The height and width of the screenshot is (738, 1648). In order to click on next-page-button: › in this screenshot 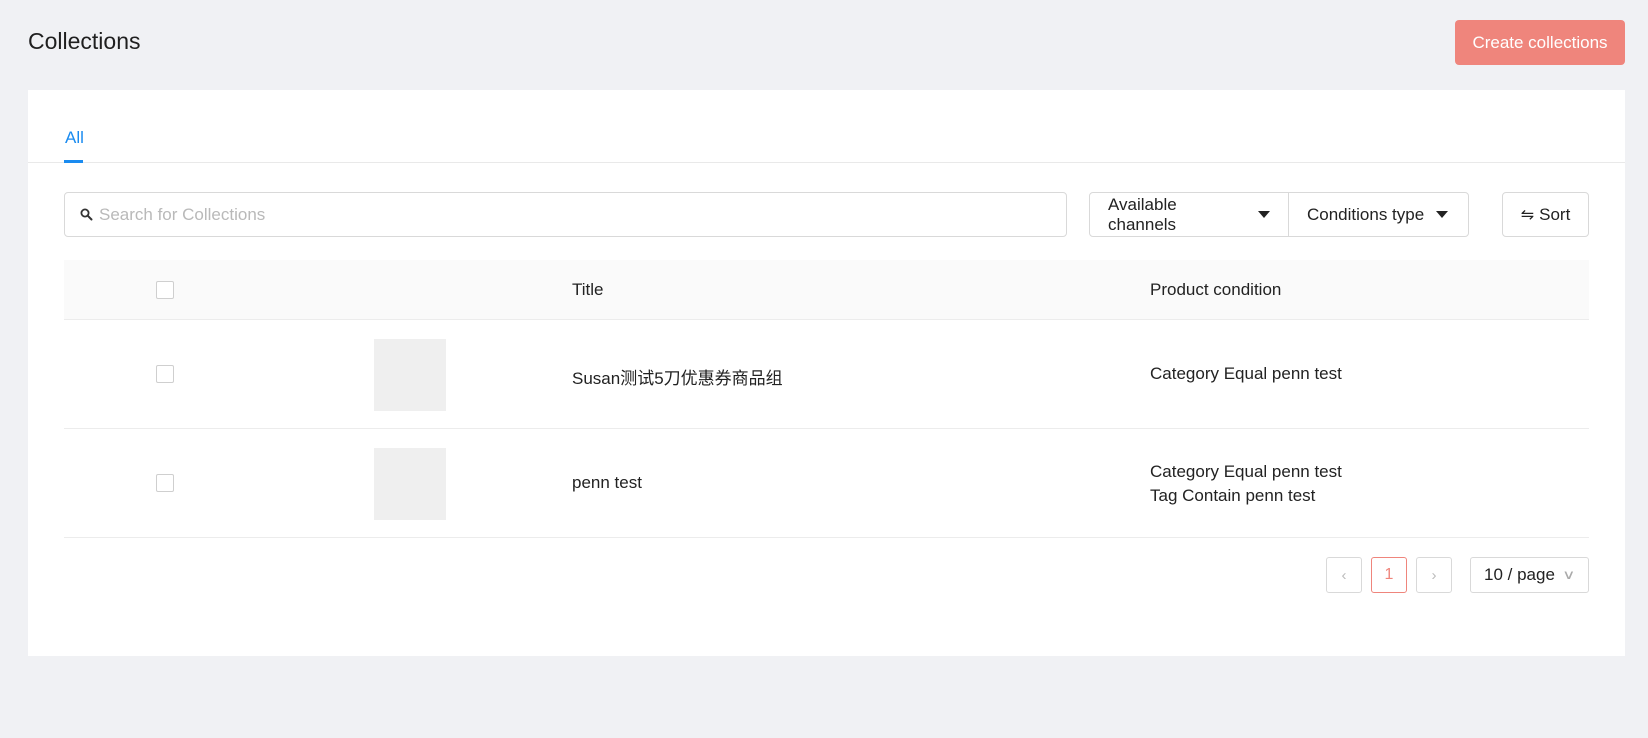, I will do `click(1434, 575)`.